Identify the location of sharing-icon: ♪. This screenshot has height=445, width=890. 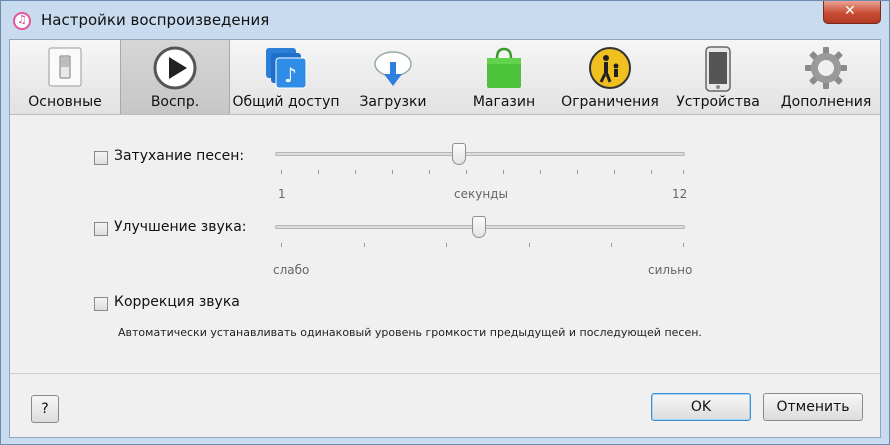
(286, 70).